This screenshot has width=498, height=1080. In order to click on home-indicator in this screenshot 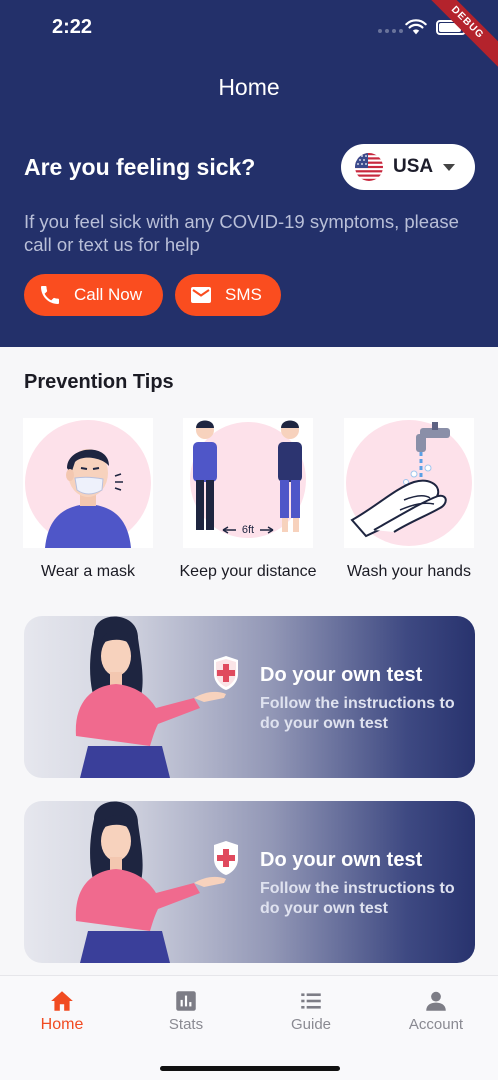, I will do `click(250, 1068)`.